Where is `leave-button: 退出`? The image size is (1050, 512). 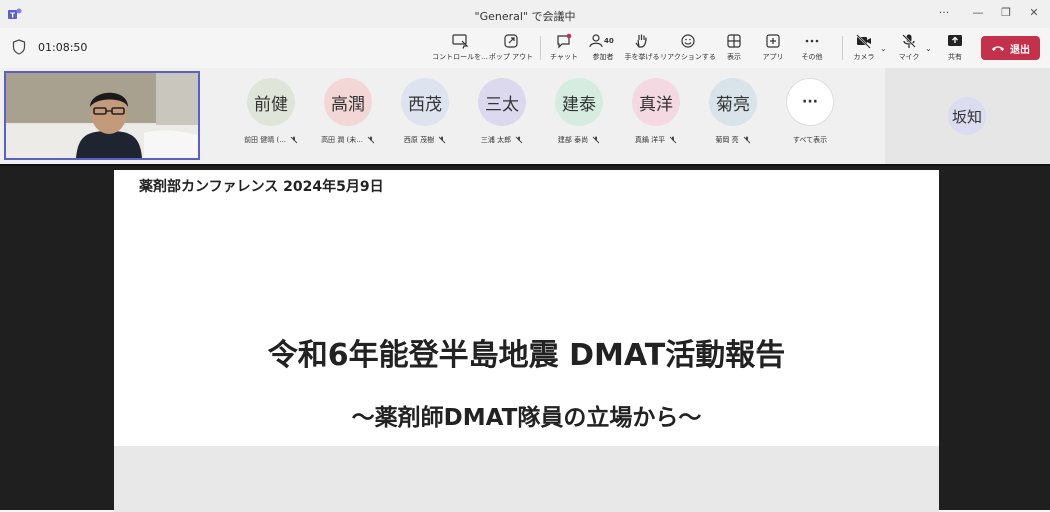 leave-button: 退出 is located at coordinates (1010, 48).